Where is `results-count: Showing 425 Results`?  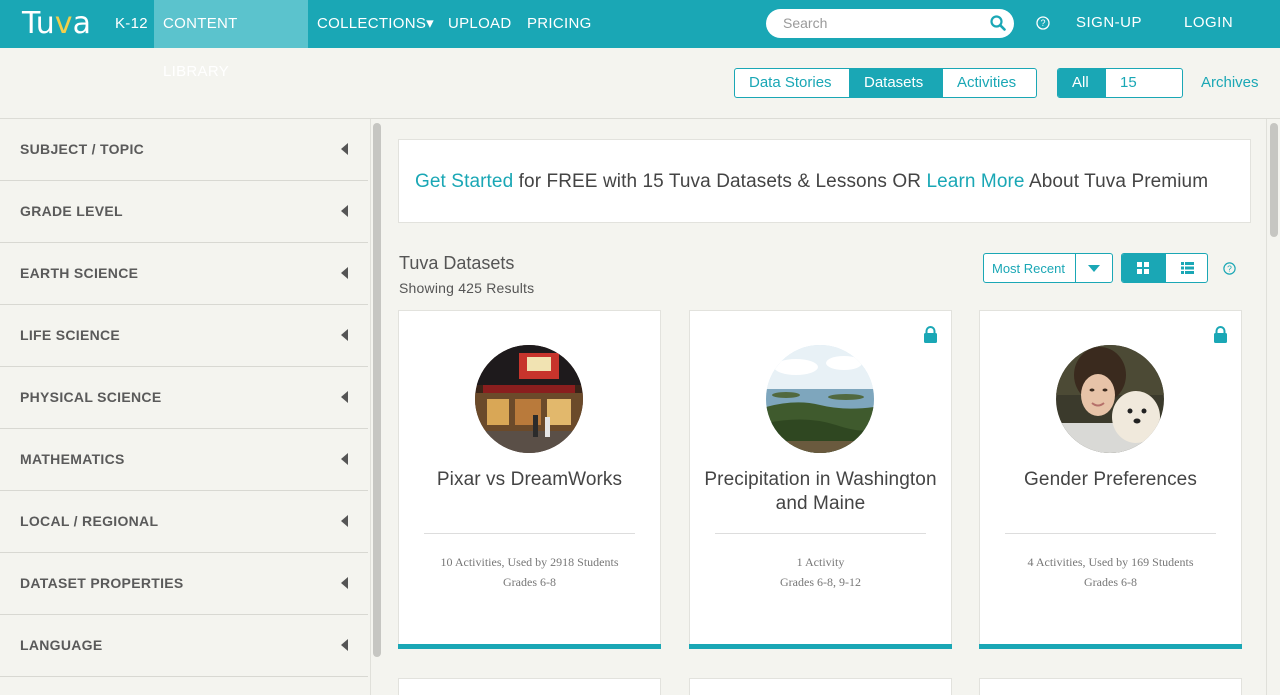
results-count: Showing 425 Results is located at coordinates (467, 288).